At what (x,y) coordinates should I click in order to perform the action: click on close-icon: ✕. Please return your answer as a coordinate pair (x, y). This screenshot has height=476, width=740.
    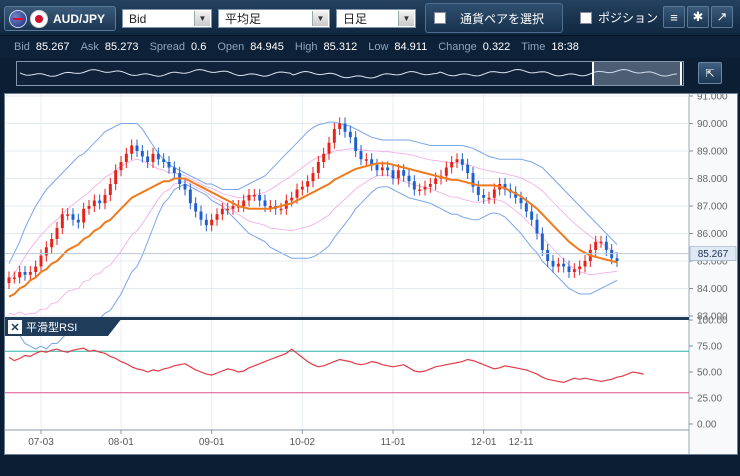
    Looking at the image, I should click on (15, 327).